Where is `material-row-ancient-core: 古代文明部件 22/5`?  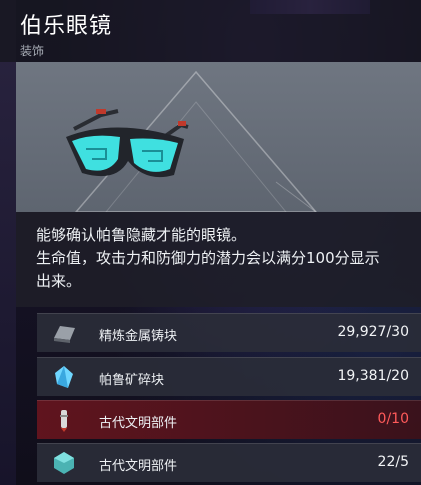 material-row-ancient-core: 古代文明部件 22/5 is located at coordinates (229, 462).